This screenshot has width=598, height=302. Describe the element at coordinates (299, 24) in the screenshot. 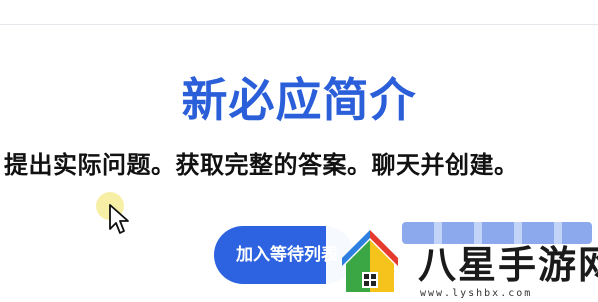

I see `top-divider` at that location.